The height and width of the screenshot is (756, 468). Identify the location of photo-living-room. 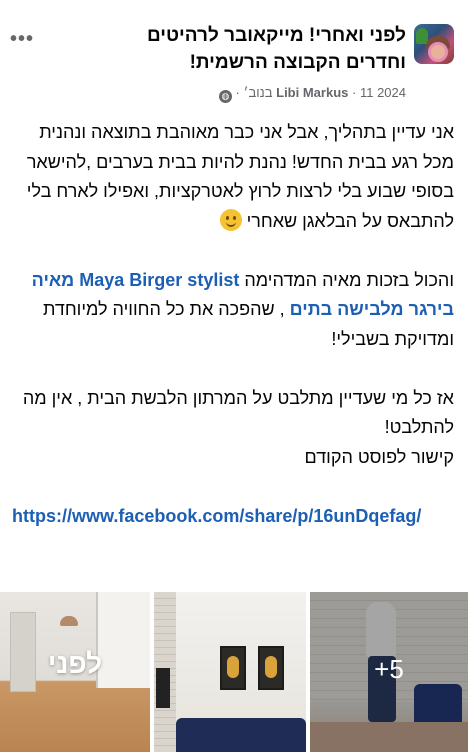
(230, 672).